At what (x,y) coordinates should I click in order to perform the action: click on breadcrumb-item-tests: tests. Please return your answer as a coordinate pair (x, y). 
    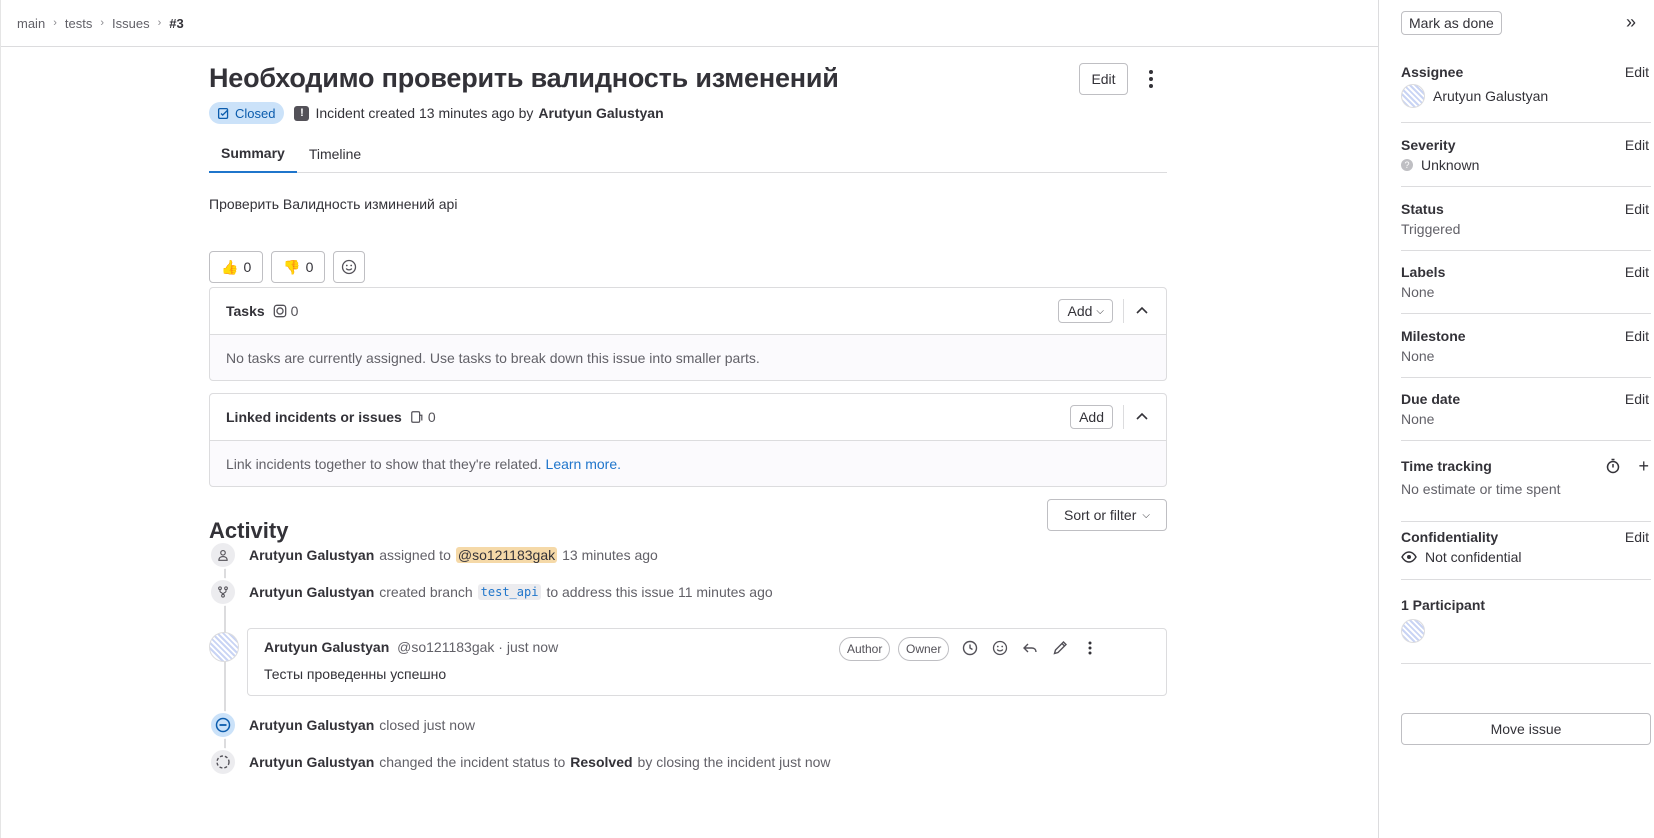
    Looking at the image, I should click on (78, 23).